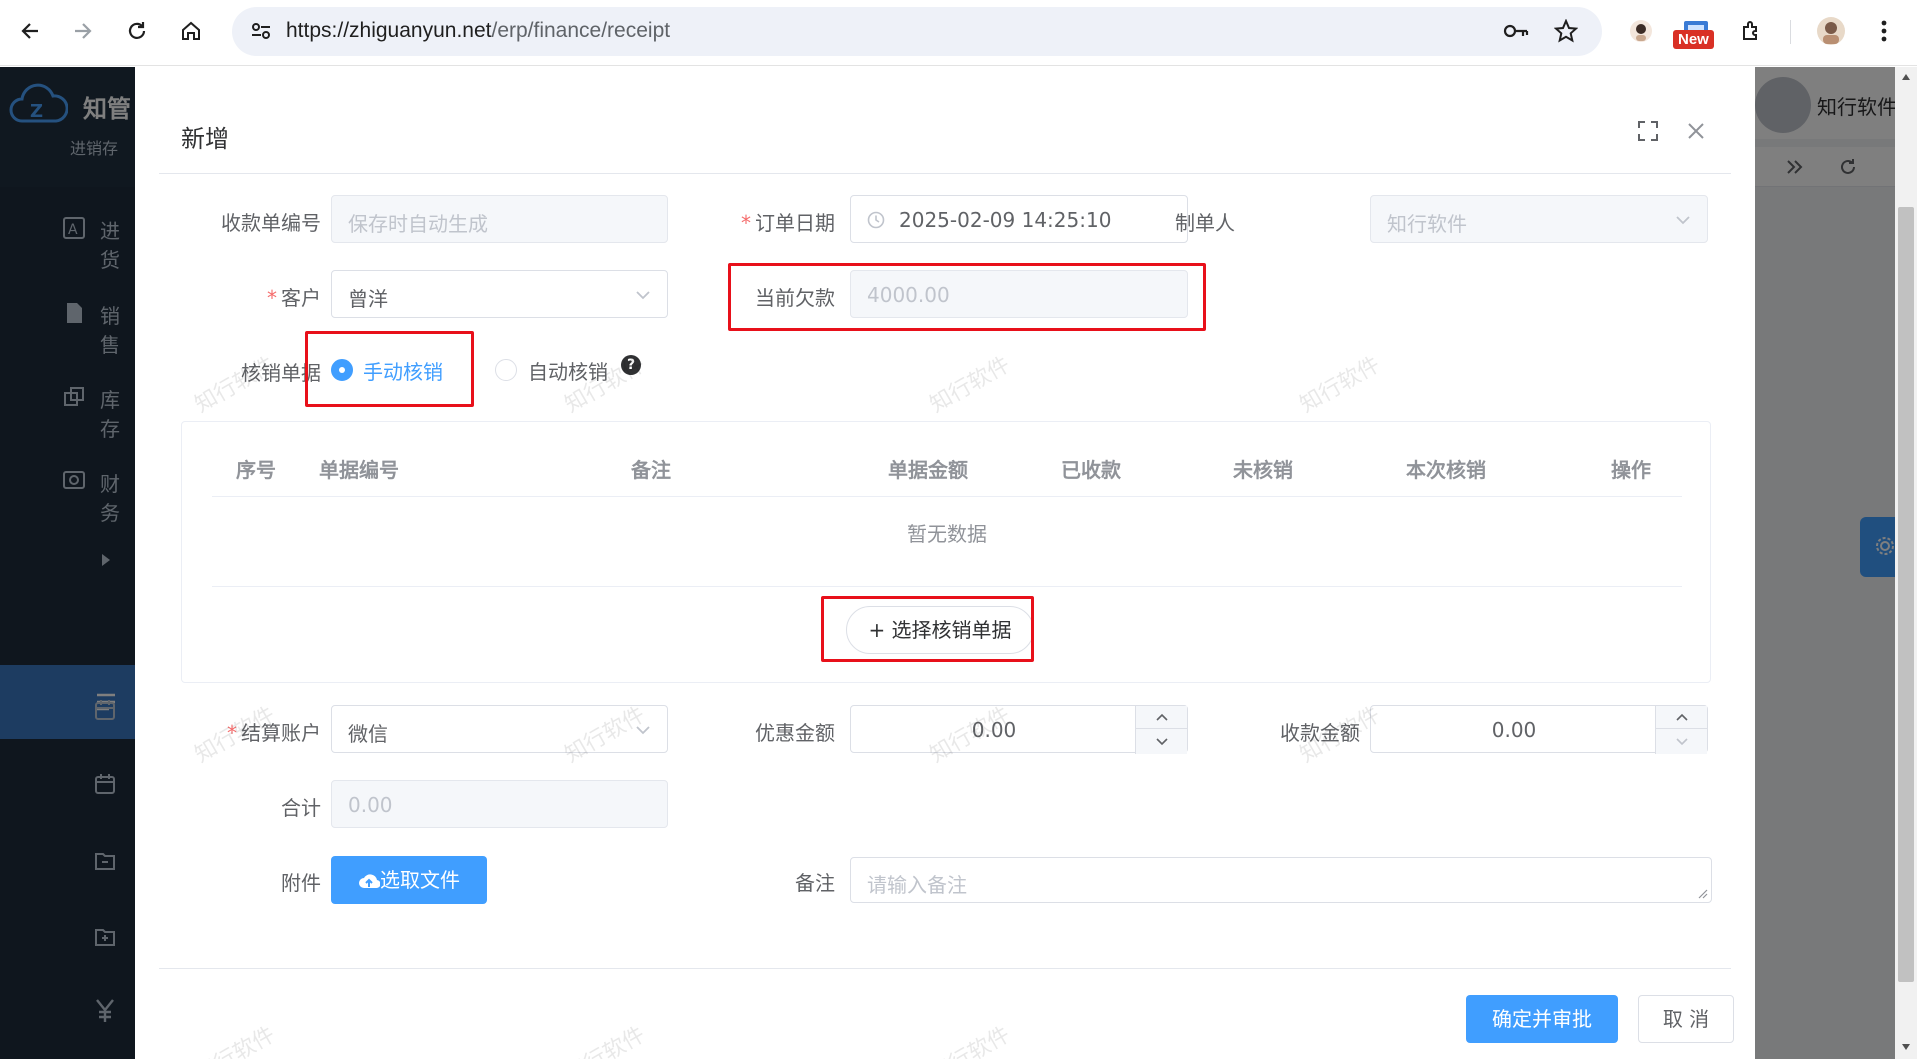  Describe the element at coordinates (945, 968) in the screenshot. I see `dialog-footer-divider` at that location.